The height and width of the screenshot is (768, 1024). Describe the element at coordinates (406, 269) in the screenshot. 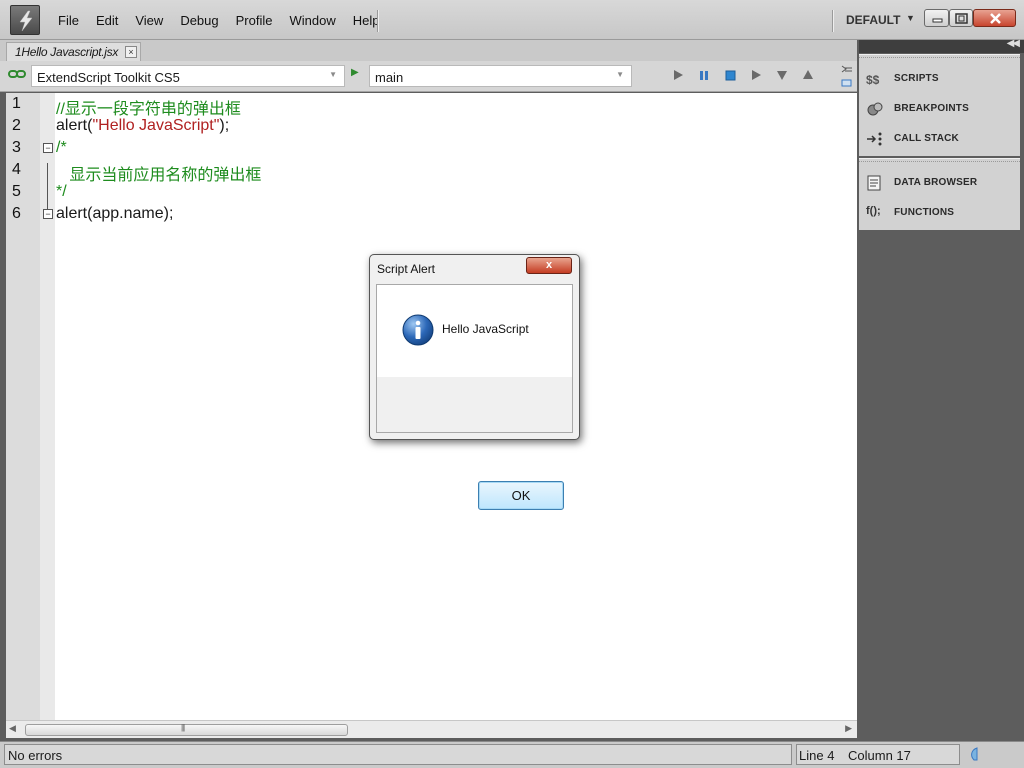

I see `dialog-title: Script Alert` at that location.